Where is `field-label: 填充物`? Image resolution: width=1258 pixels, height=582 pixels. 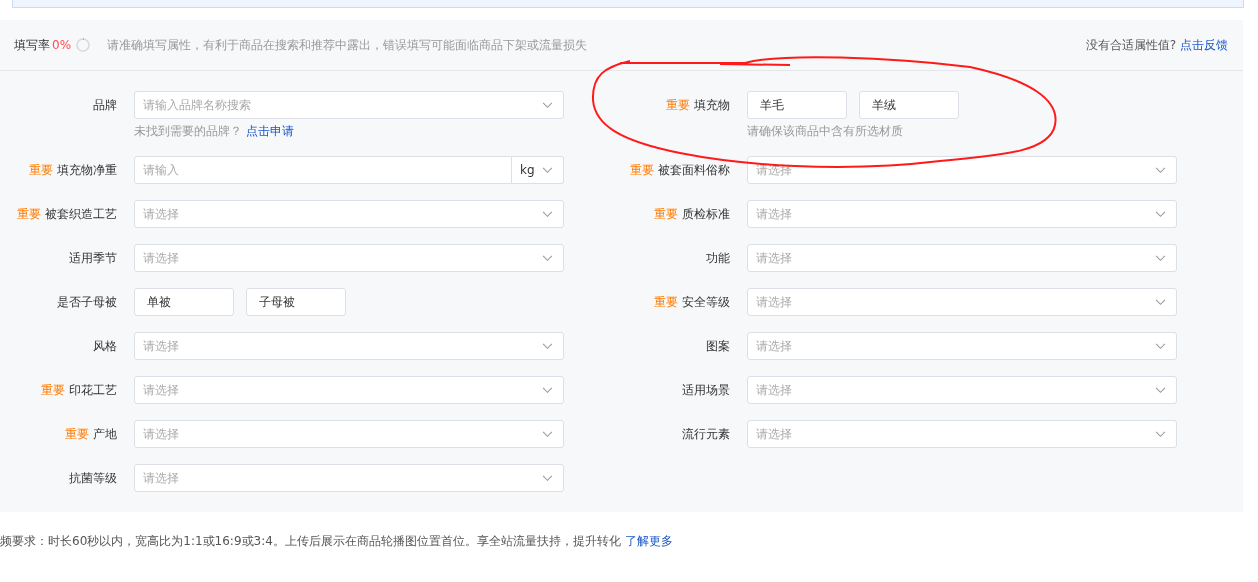 field-label: 填充物 is located at coordinates (712, 105).